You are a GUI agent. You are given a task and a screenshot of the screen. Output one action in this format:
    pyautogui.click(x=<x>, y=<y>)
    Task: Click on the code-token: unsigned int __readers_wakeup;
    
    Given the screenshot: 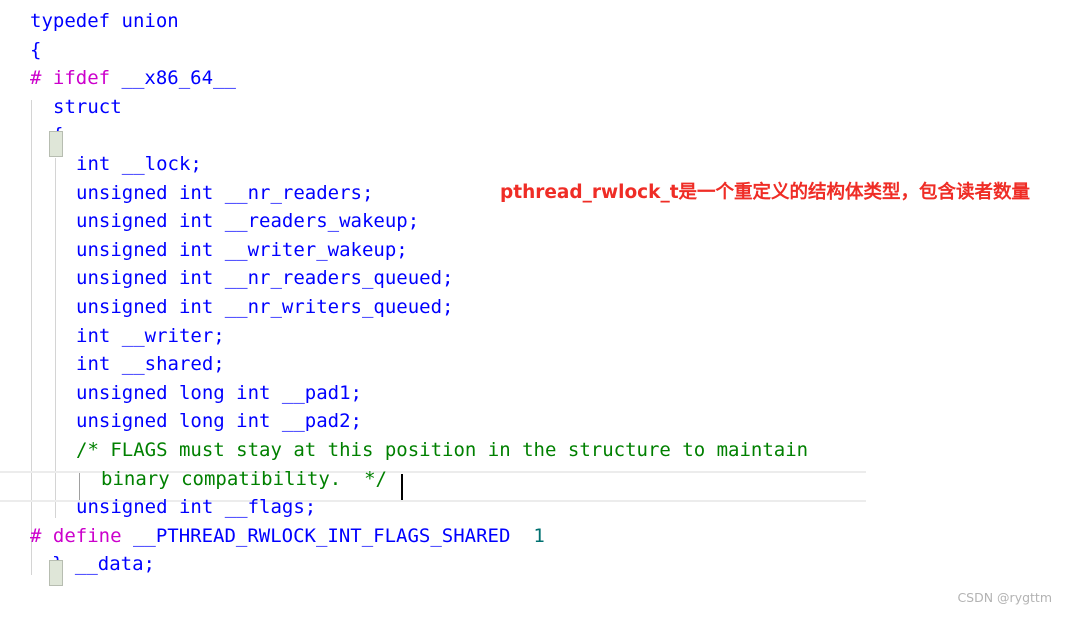 What is the action you would take?
    pyautogui.click(x=248, y=221)
    